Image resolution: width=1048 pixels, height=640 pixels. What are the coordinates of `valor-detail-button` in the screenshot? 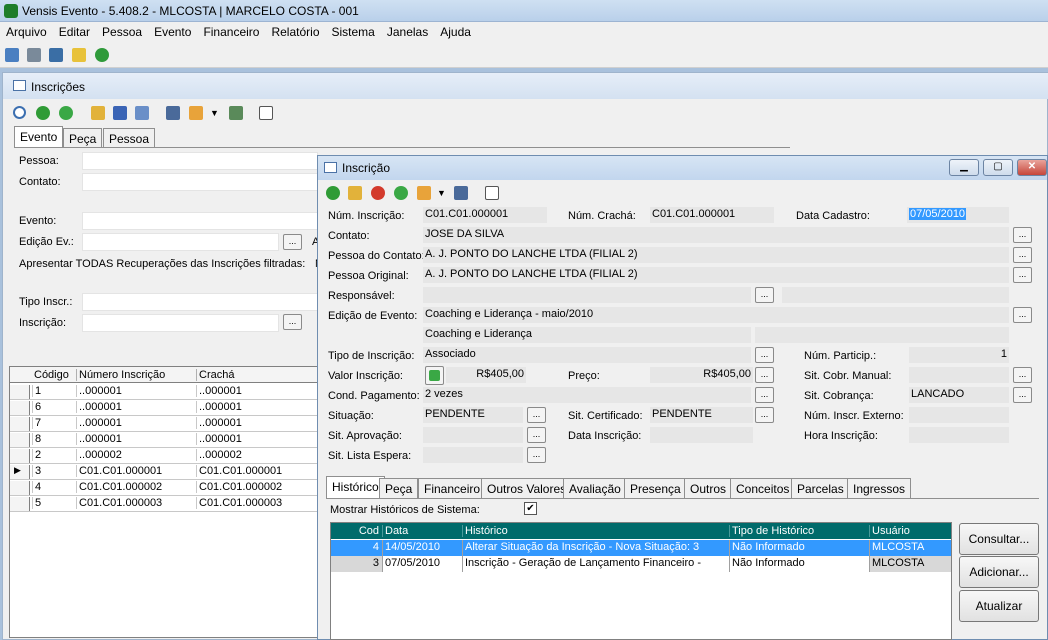 It's located at (434, 375).